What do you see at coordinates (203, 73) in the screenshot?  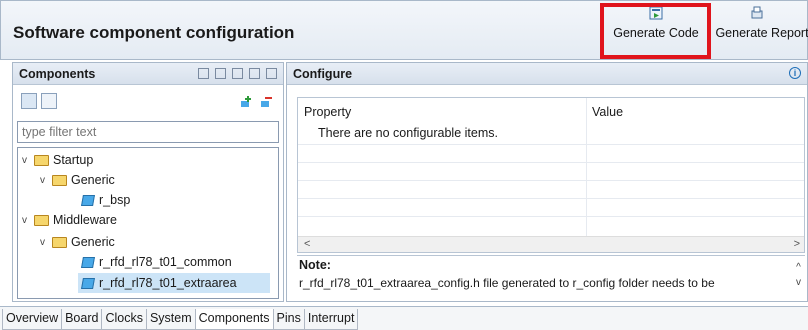 I see `add-component-icon` at bounding box center [203, 73].